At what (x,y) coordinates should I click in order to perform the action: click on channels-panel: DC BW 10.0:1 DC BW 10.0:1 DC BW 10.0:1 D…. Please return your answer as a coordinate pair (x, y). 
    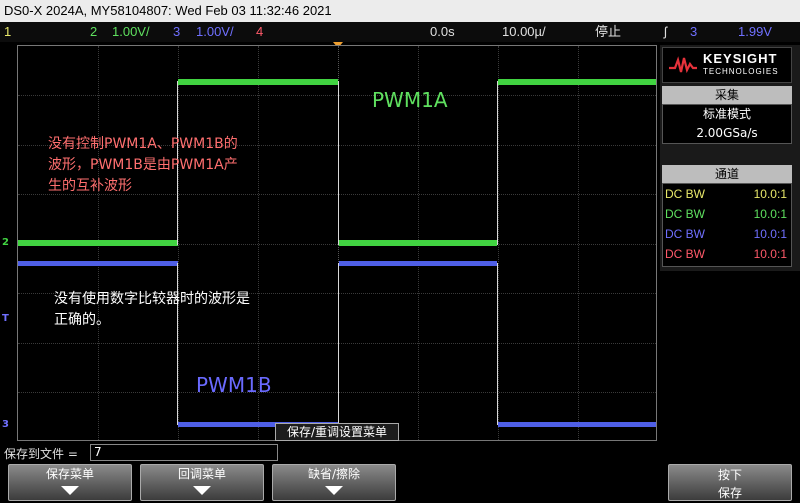
    Looking at the image, I should click on (727, 225).